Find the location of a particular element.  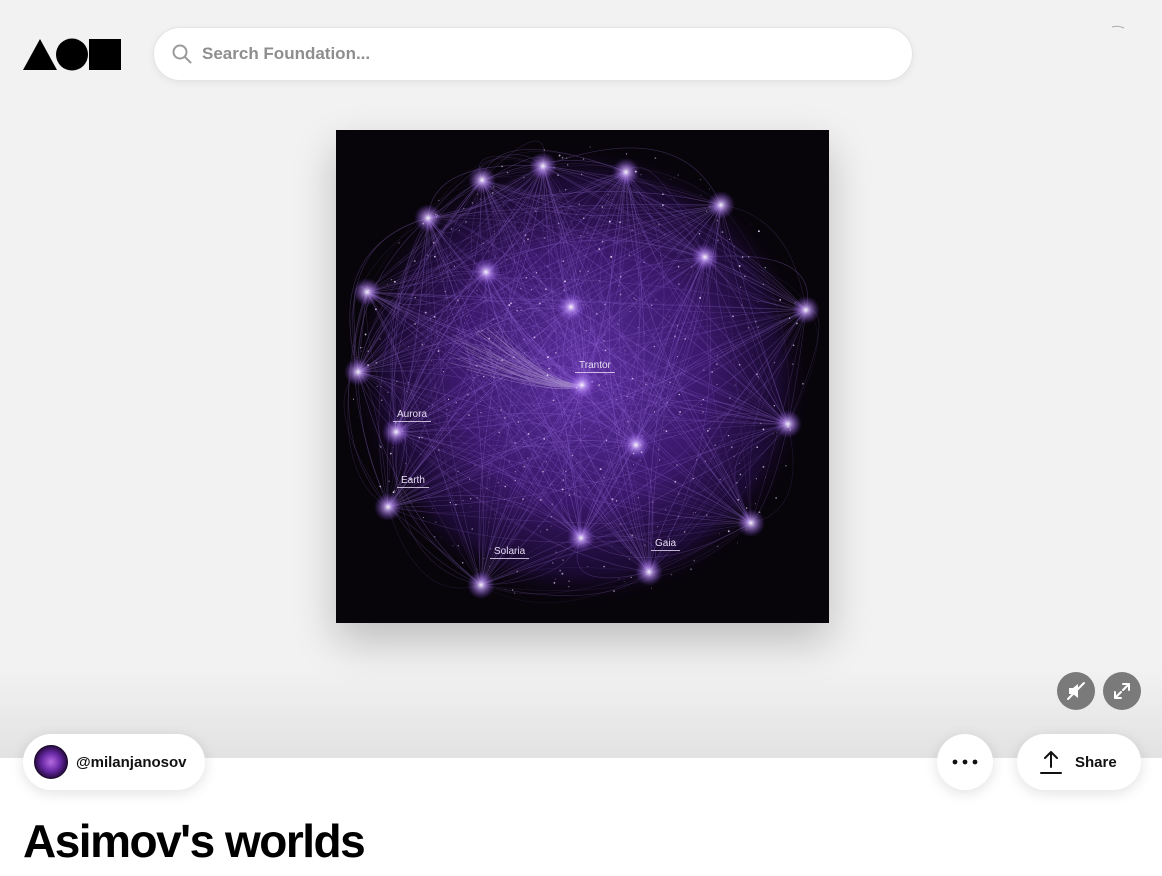

search-bar is located at coordinates (533, 54).